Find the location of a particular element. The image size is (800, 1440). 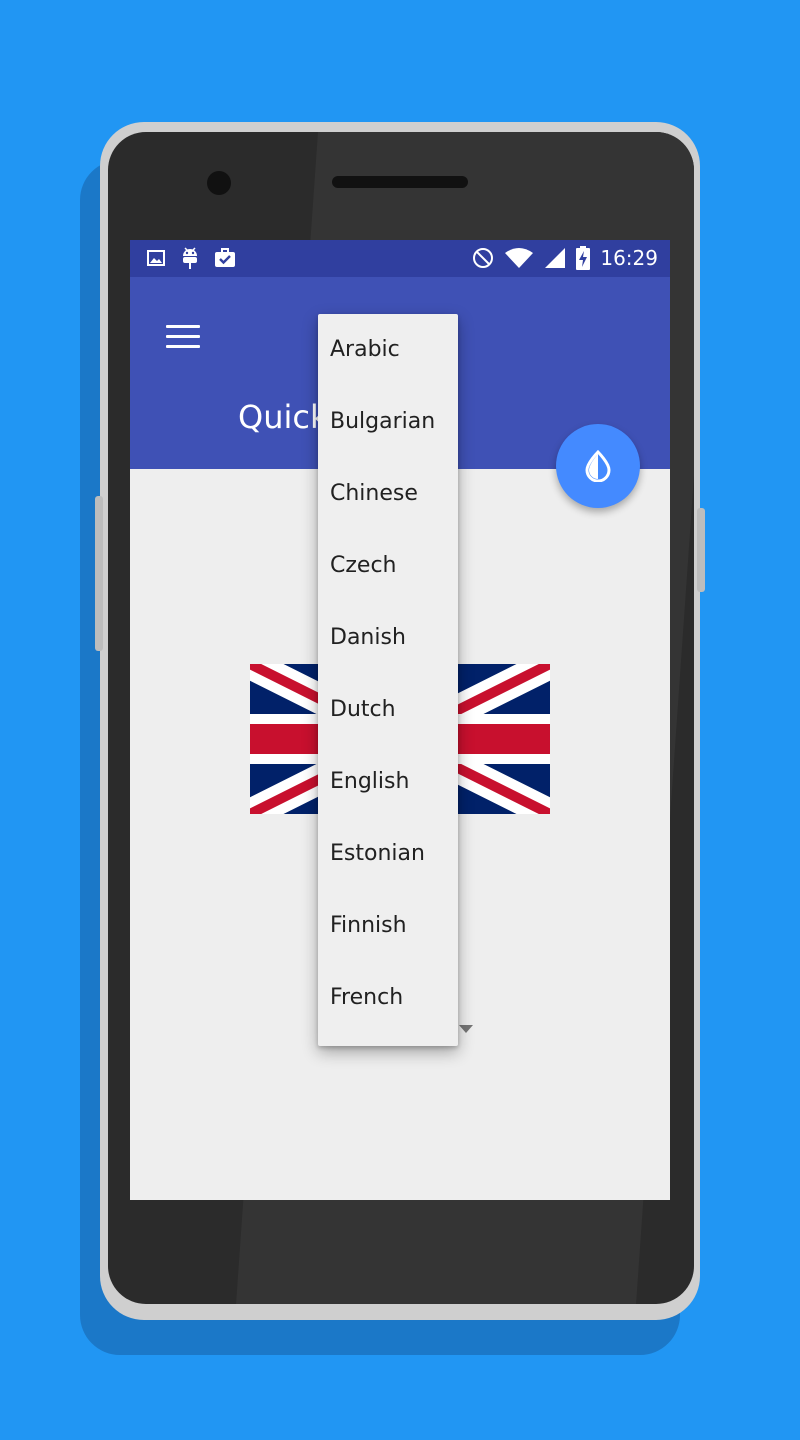

dropdown-item-danish: Danish is located at coordinates (388, 638).